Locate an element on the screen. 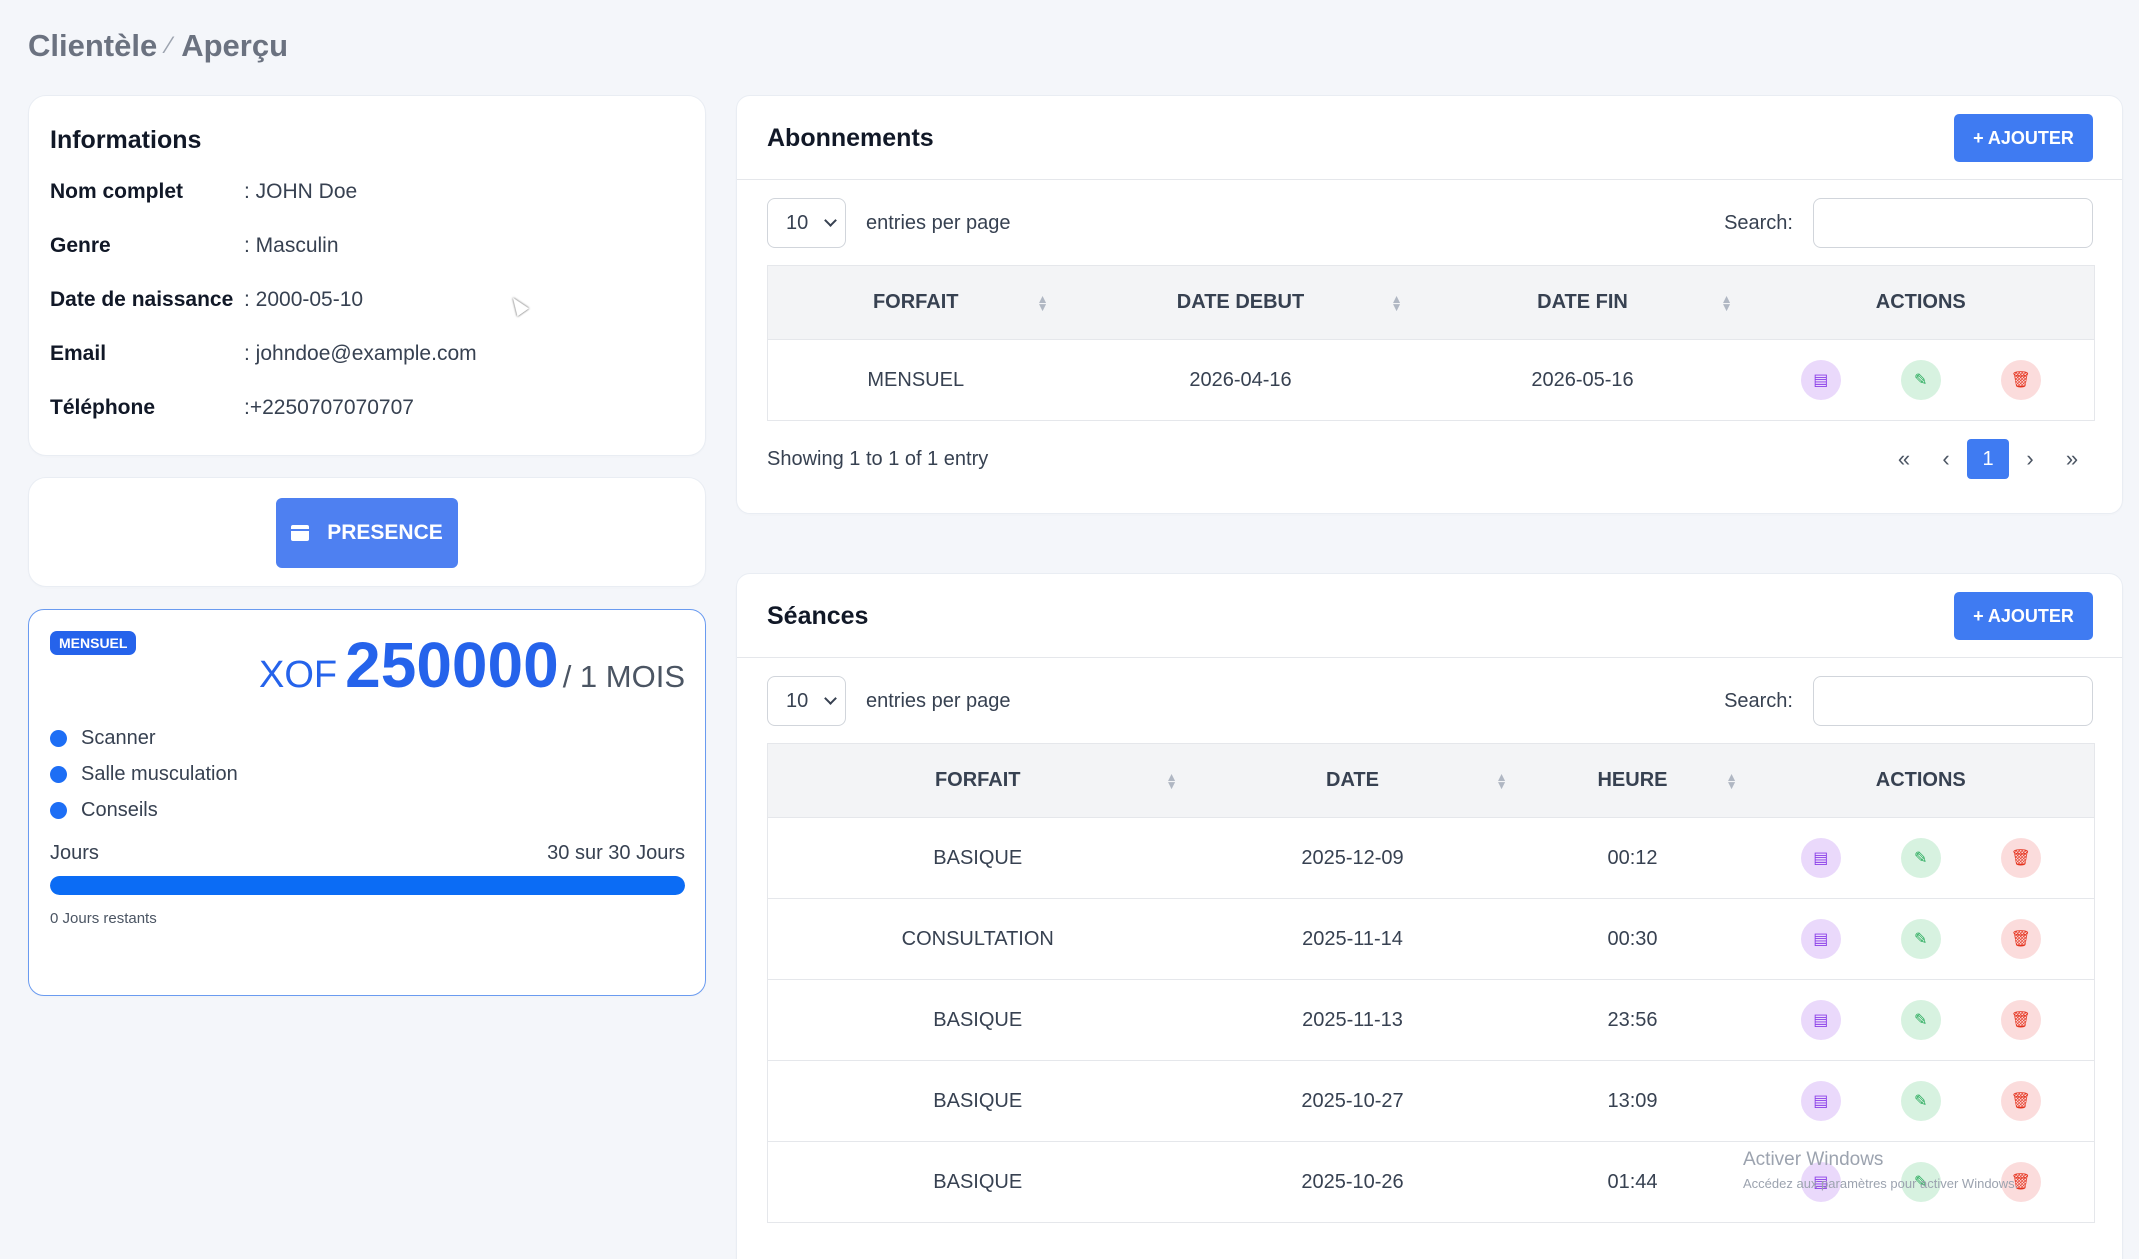 This screenshot has width=2139, height=1259. abonnements-per-page-select: 10 is located at coordinates (806, 223).